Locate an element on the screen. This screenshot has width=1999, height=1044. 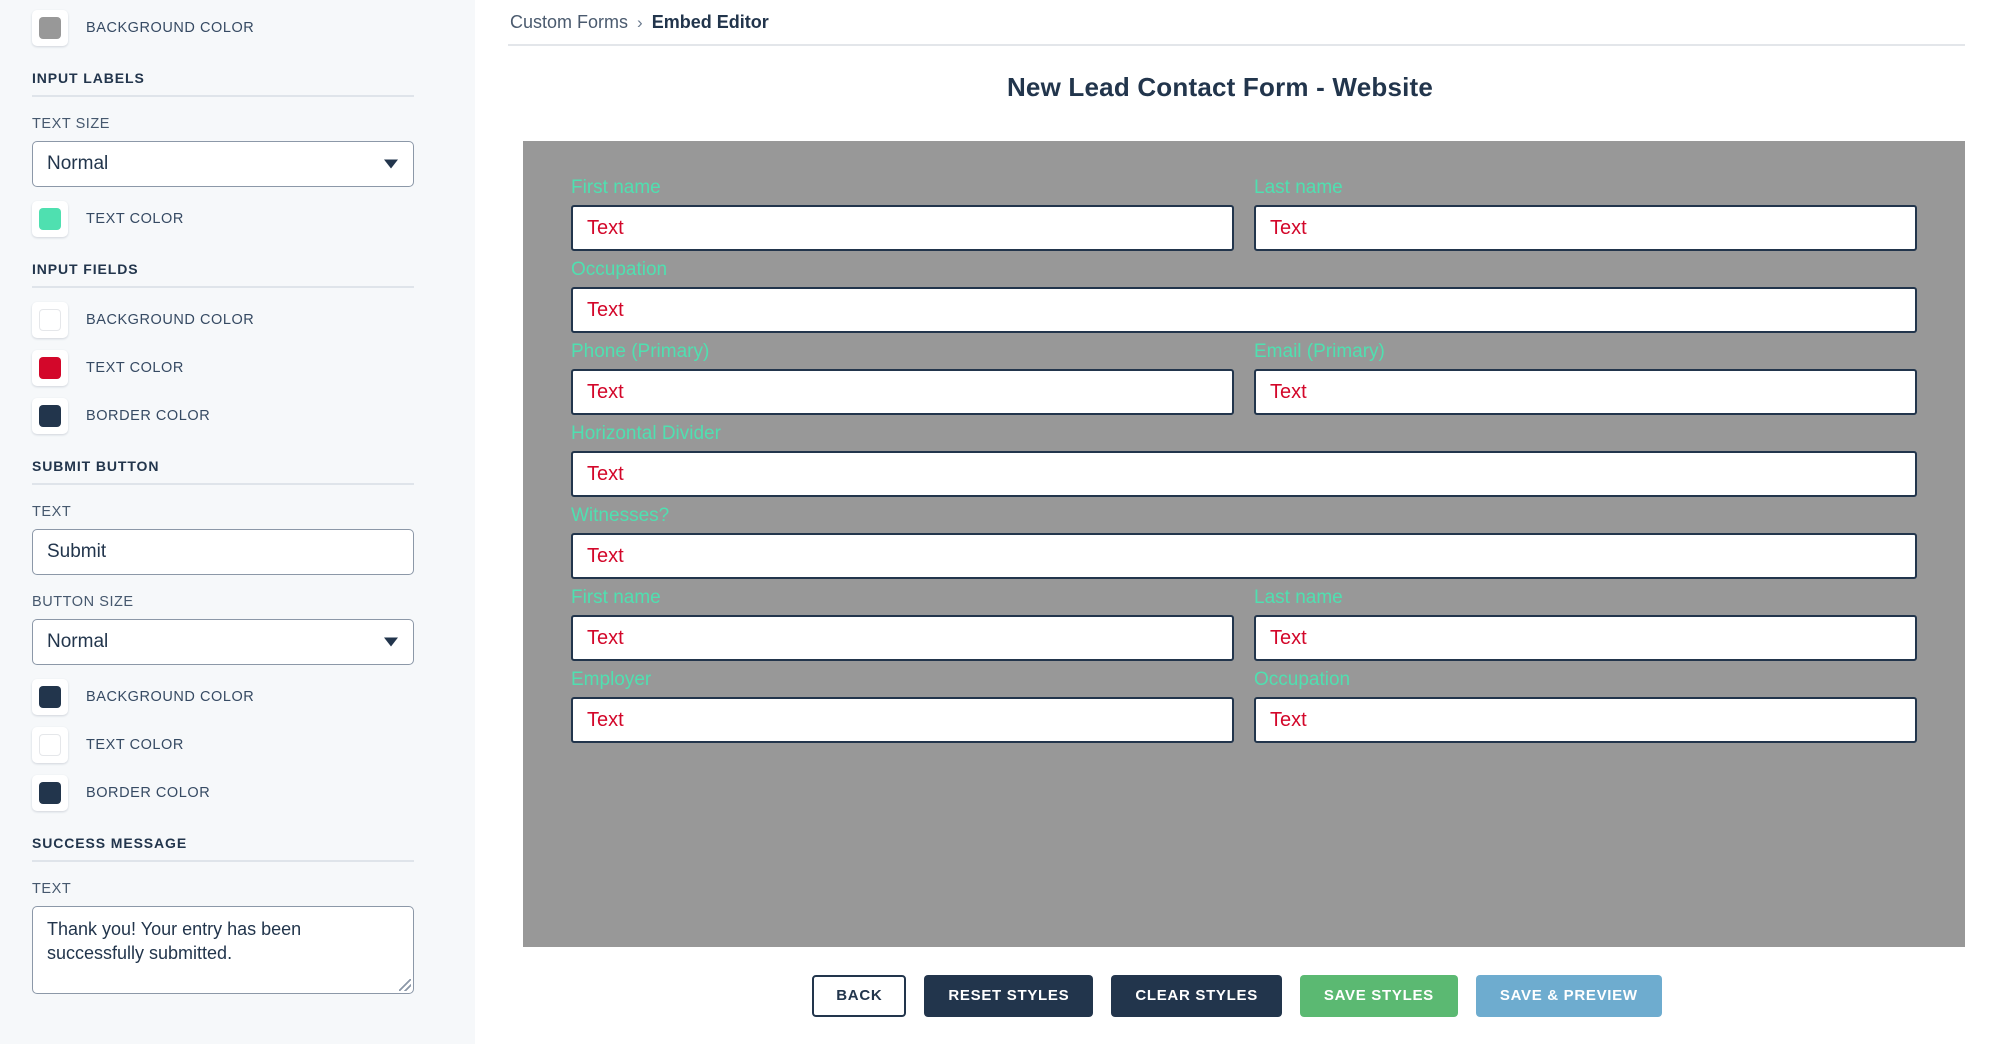
form-field: Horizontal Divider Text is located at coordinates (1244, 460).